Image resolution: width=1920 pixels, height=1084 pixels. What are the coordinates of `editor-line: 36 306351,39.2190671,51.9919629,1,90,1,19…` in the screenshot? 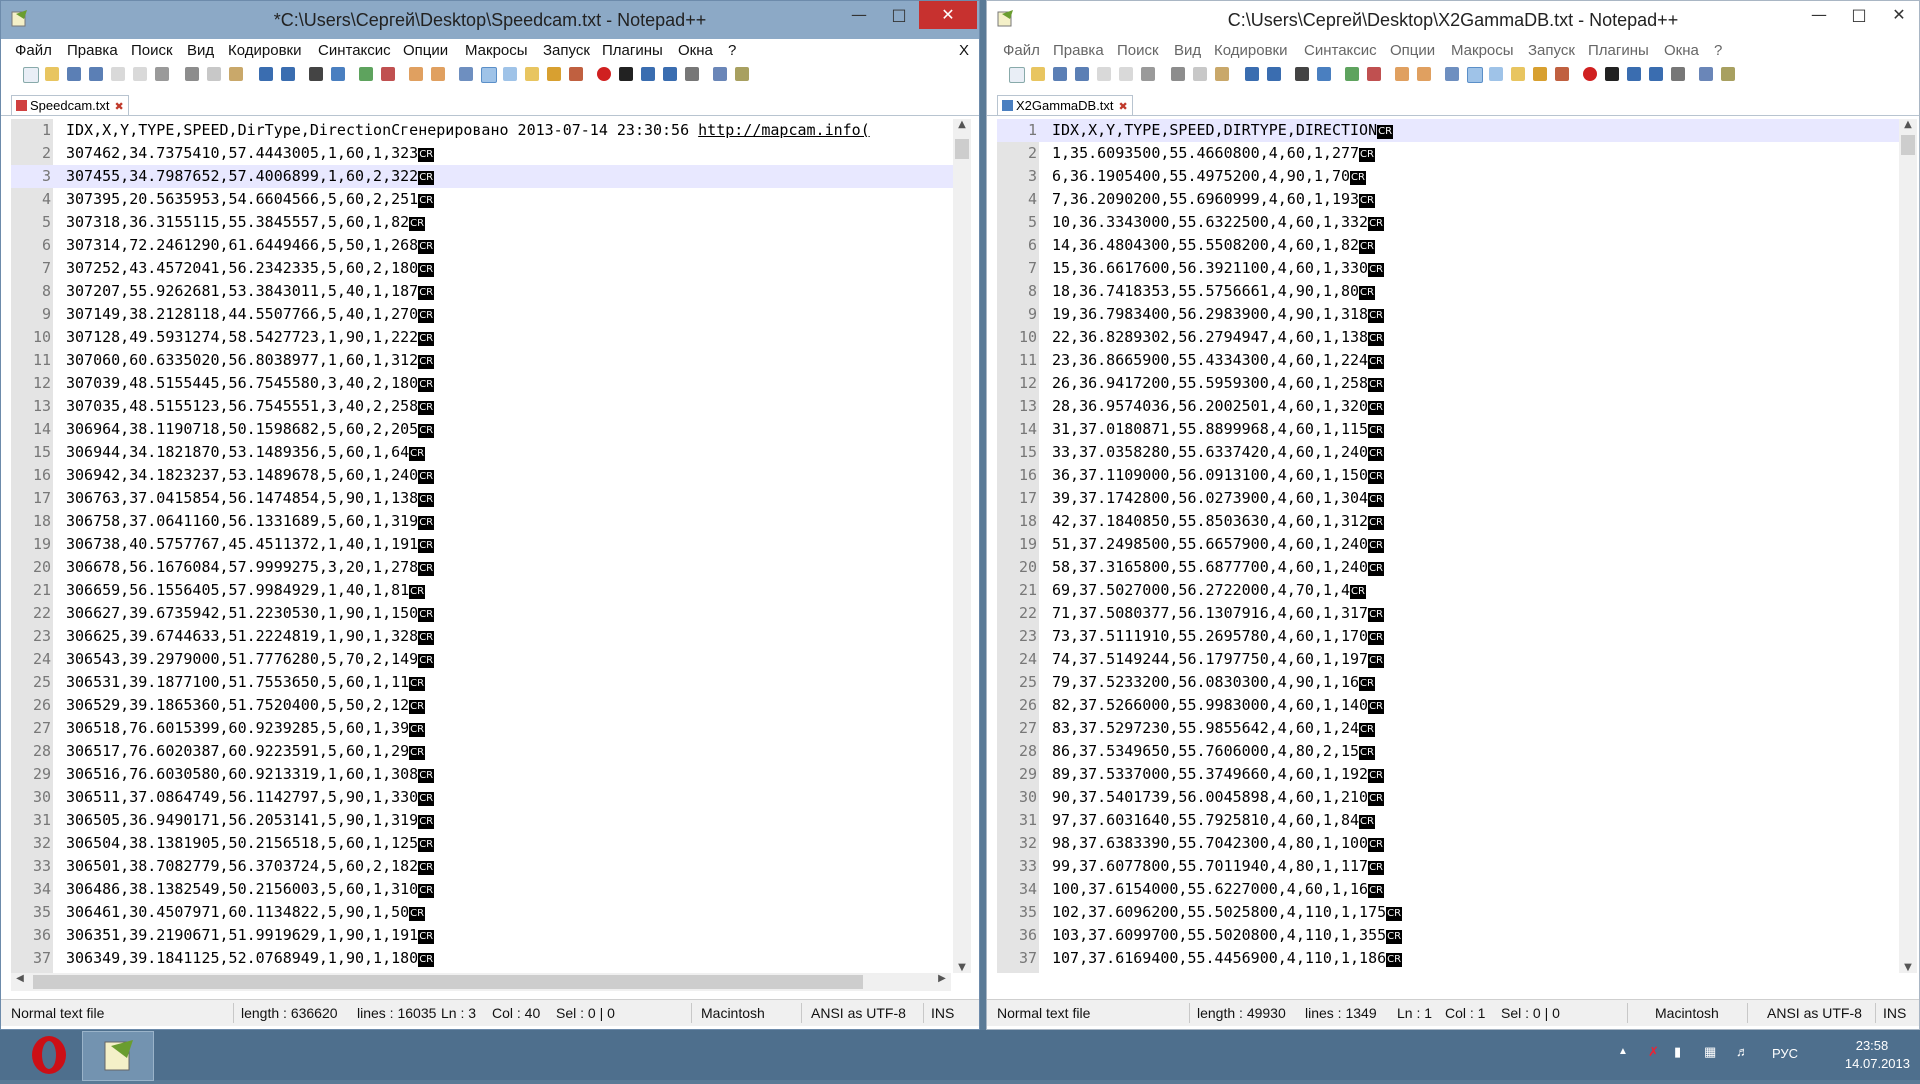 It's located at (482, 935).